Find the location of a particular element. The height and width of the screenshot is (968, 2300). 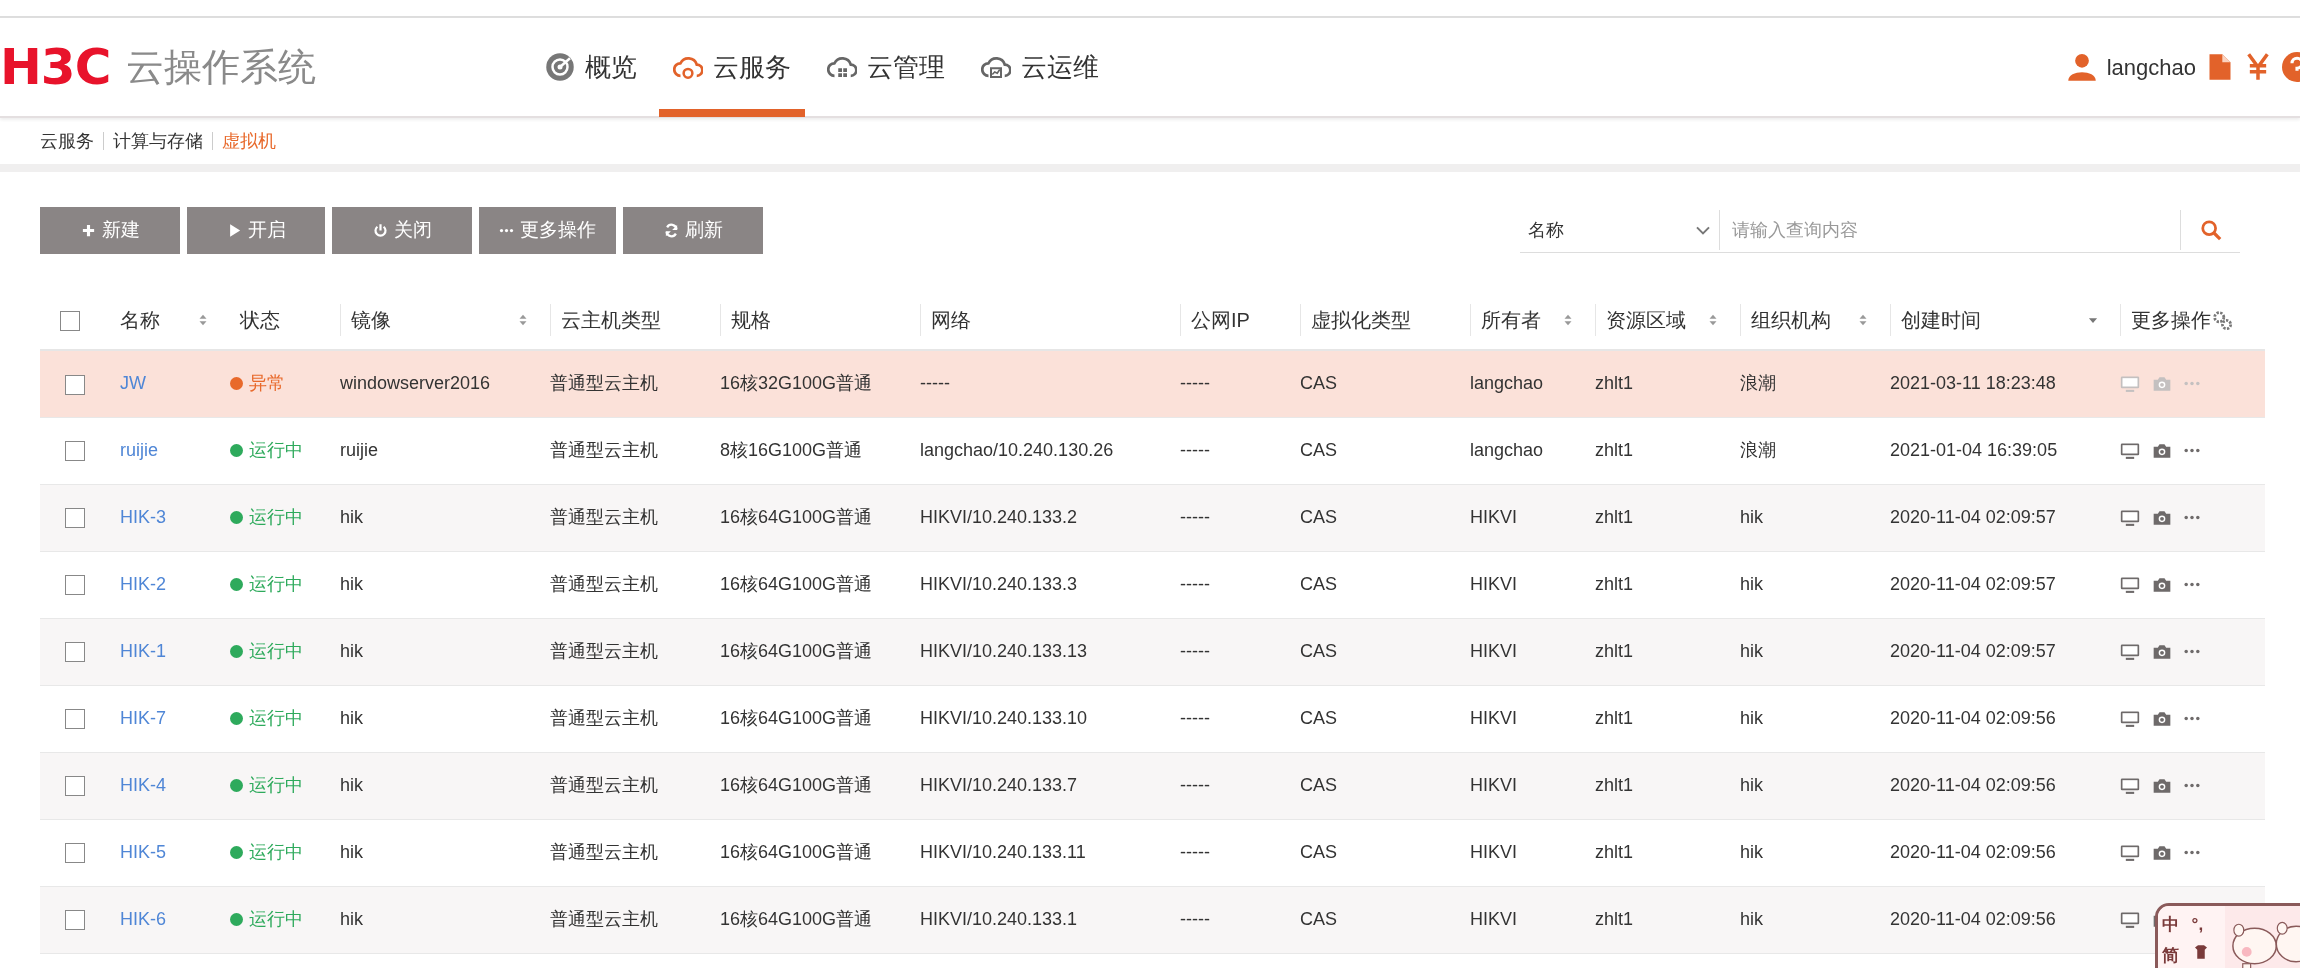

vm-name-link: HIK-4 is located at coordinates (143, 785).